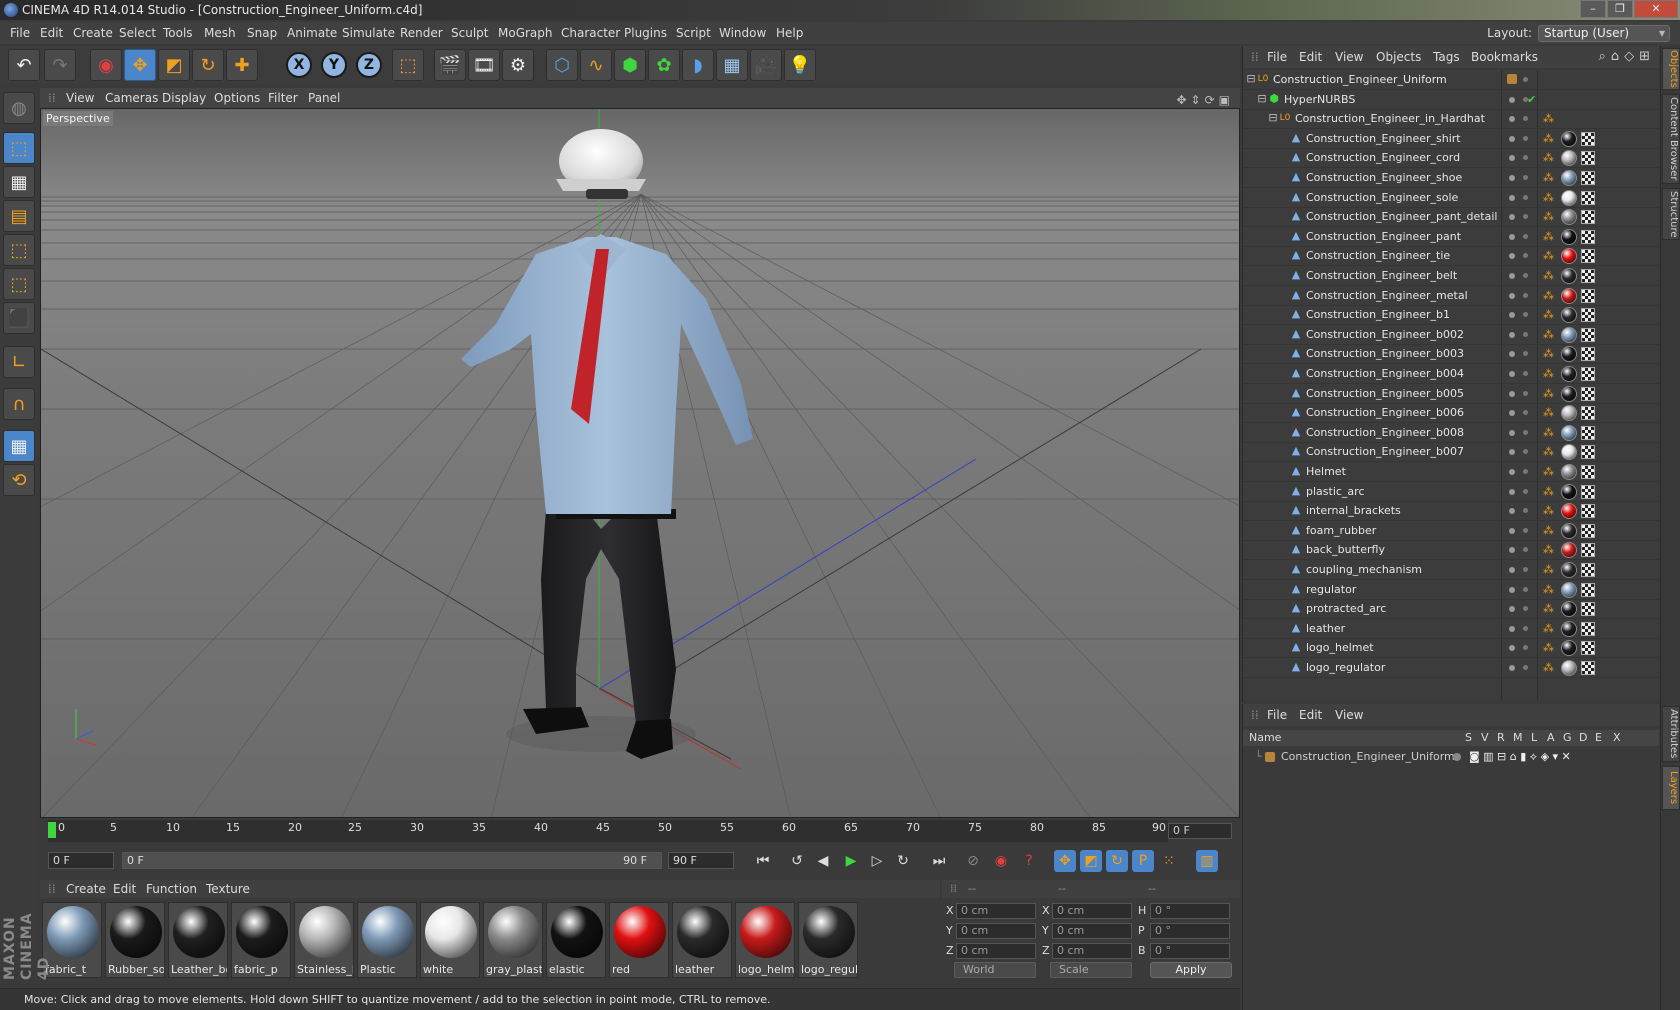  I want to click on camera-icon: 🎥, so click(766, 65).